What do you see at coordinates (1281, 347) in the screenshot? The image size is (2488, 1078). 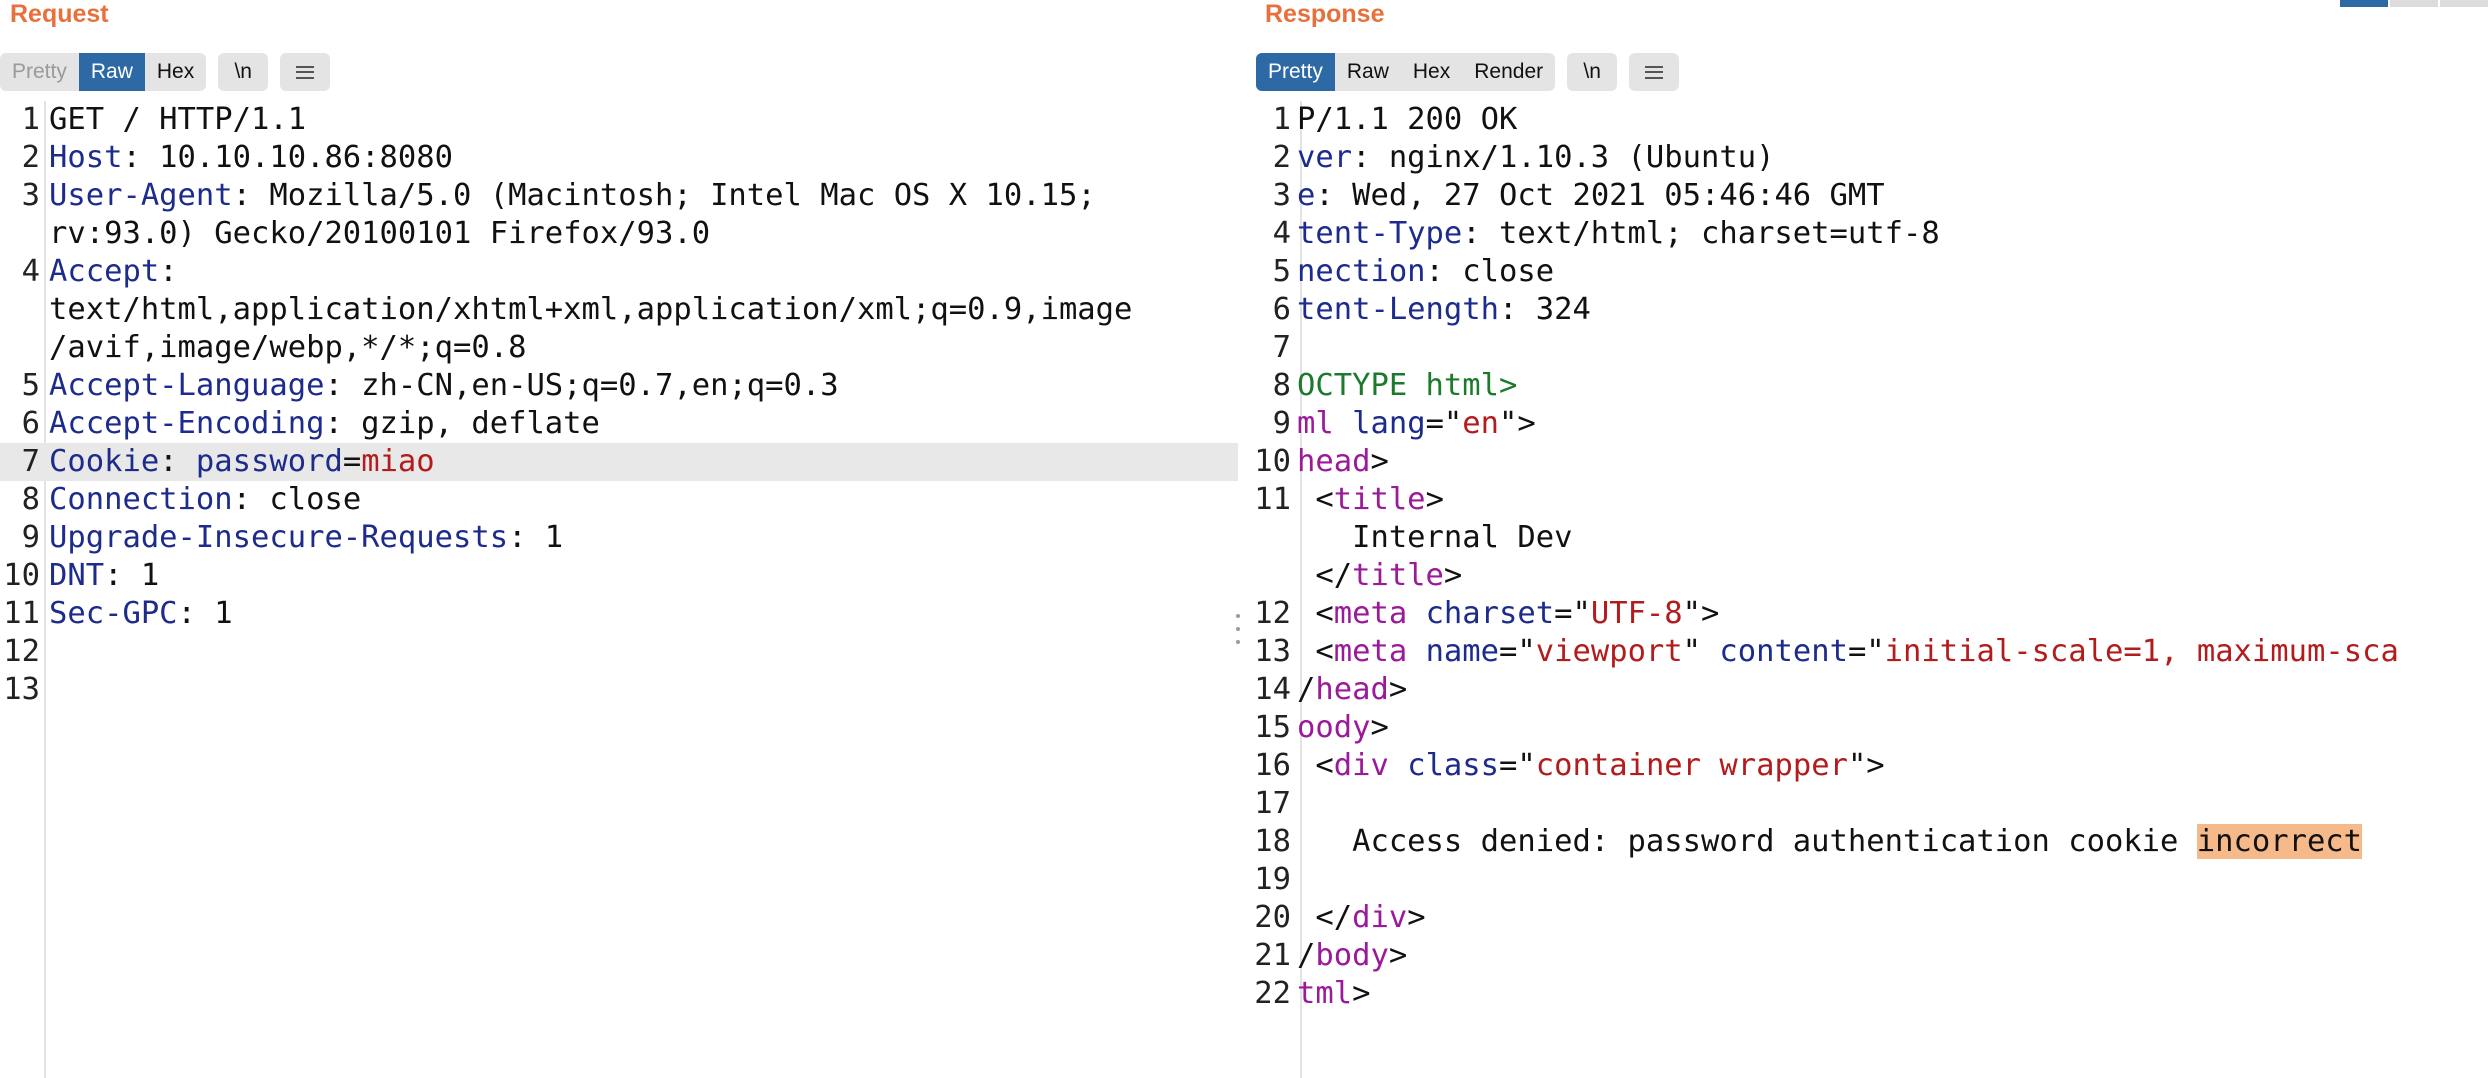 I see `response-line-number: 7` at bounding box center [1281, 347].